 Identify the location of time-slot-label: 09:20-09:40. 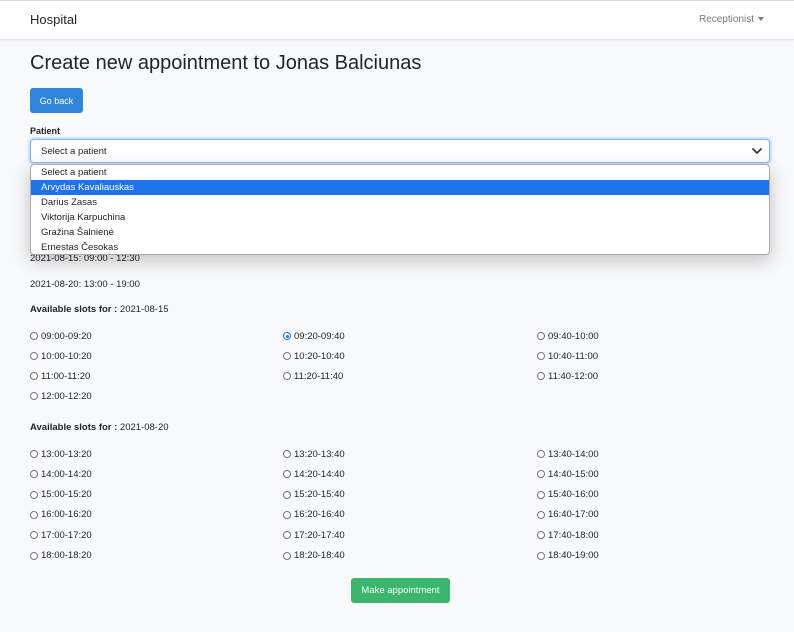
(319, 336).